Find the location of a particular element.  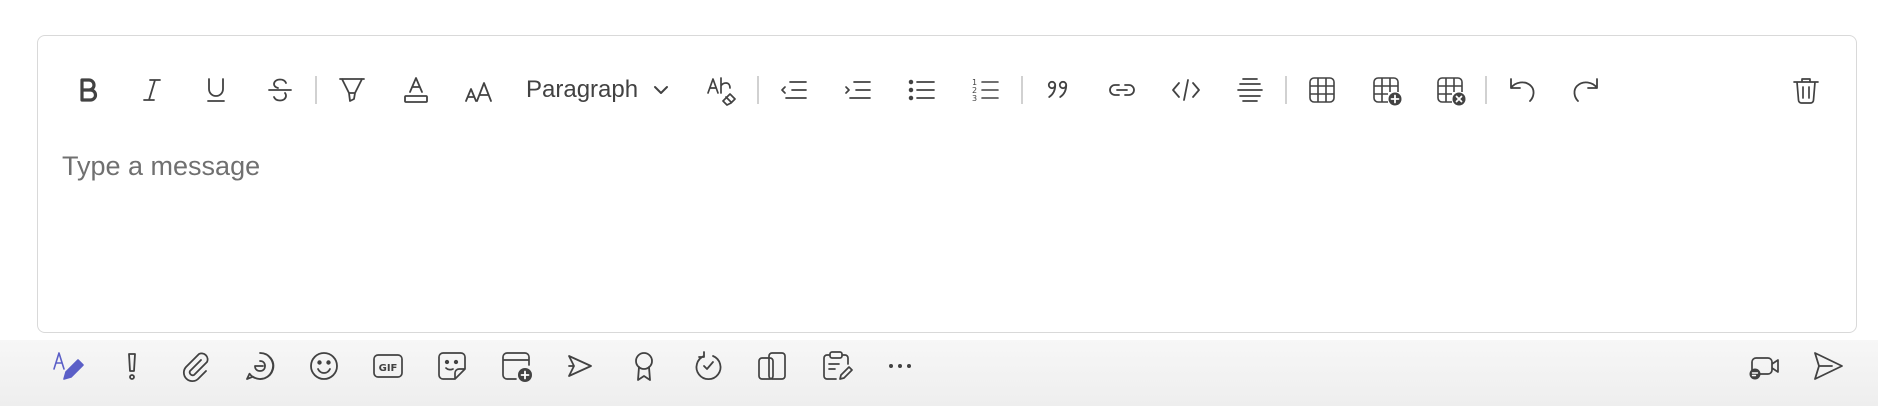

paragraph-style-dropdown: Paragraph is located at coordinates (601, 90).